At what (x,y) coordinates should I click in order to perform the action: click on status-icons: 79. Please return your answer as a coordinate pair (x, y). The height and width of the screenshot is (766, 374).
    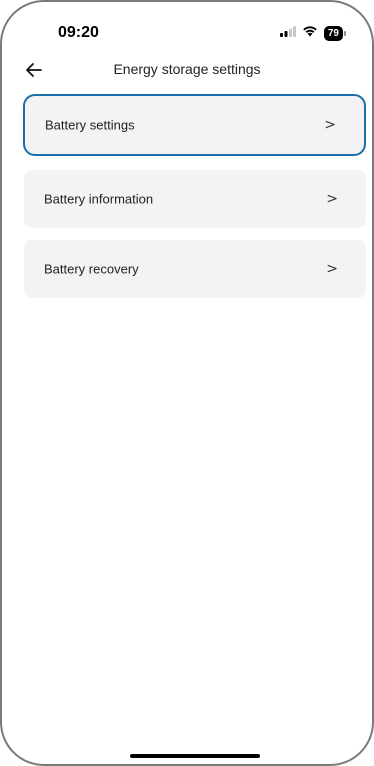
    Looking at the image, I should click on (312, 33).